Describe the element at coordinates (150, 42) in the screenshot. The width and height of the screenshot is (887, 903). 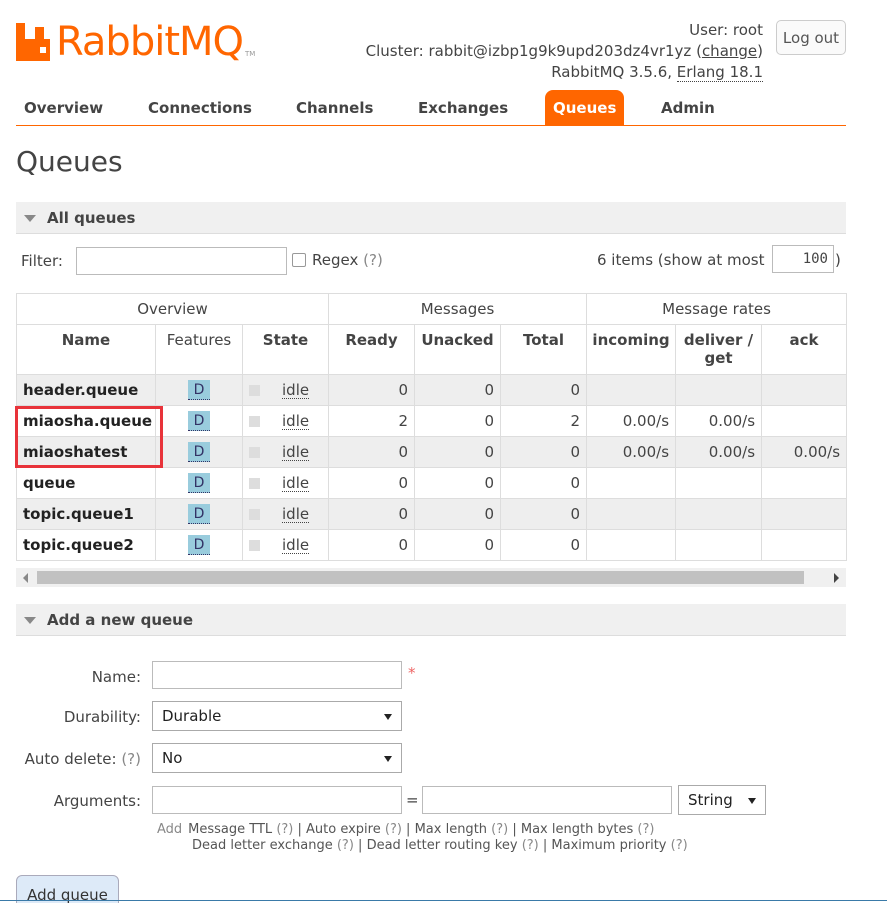
I see `logo-text: RabbitMQ` at that location.